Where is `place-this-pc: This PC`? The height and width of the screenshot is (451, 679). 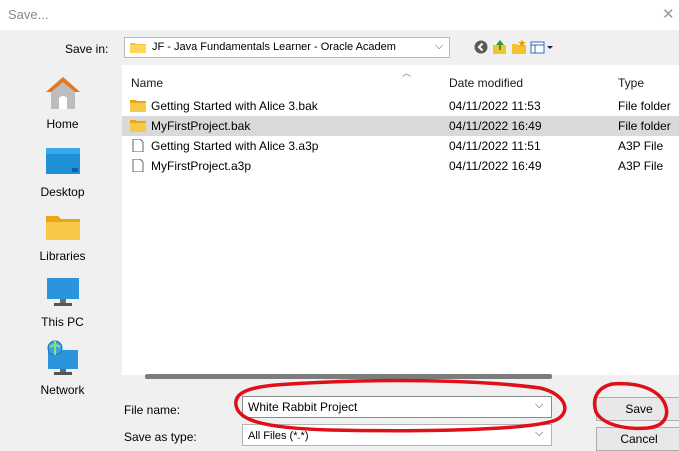 place-this-pc: This PC is located at coordinates (62, 302).